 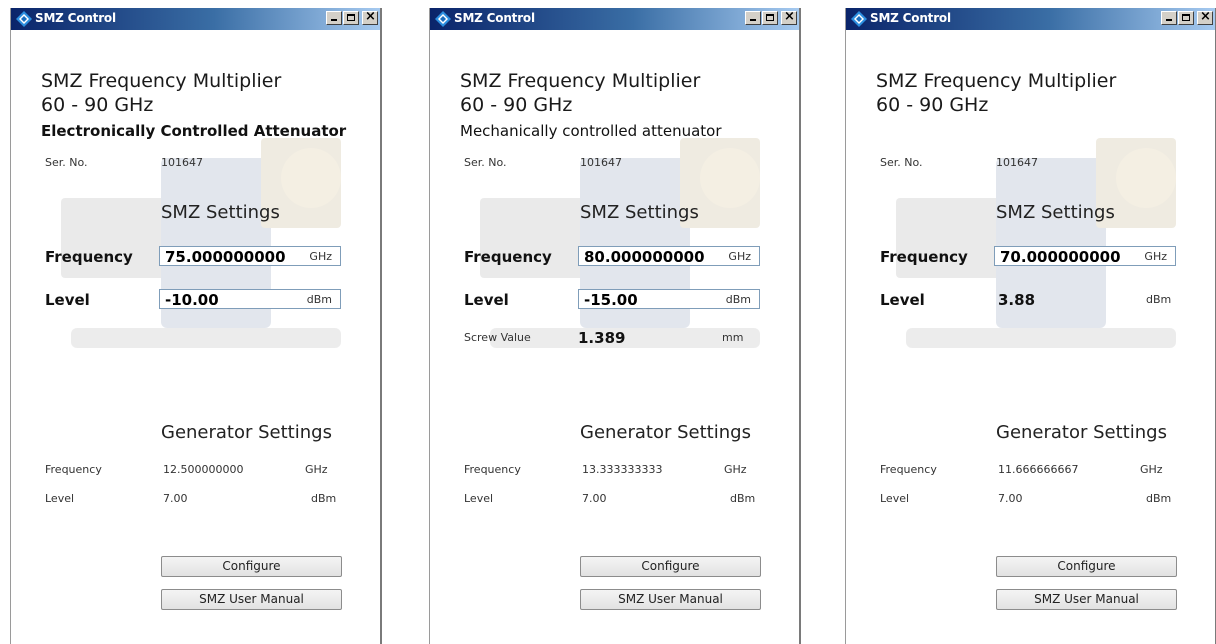 I want to click on level-value: 3.88, so click(x=1017, y=300).